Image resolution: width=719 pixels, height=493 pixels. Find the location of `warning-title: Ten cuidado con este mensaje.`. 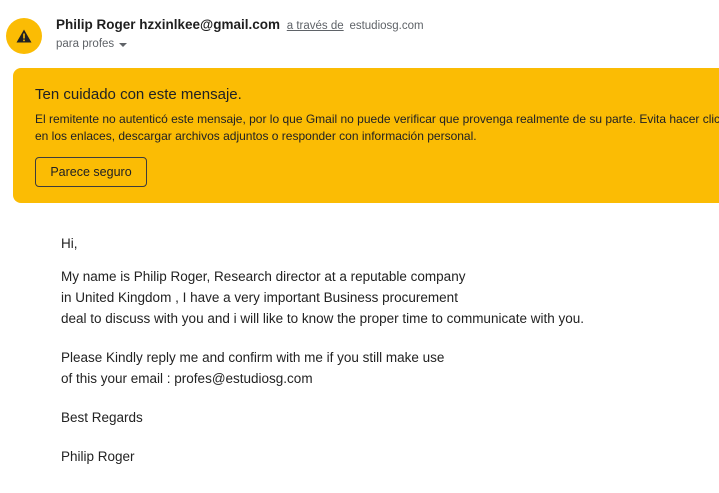

warning-title: Ten cuidado con este mensaje. is located at coordinates (138, 94).